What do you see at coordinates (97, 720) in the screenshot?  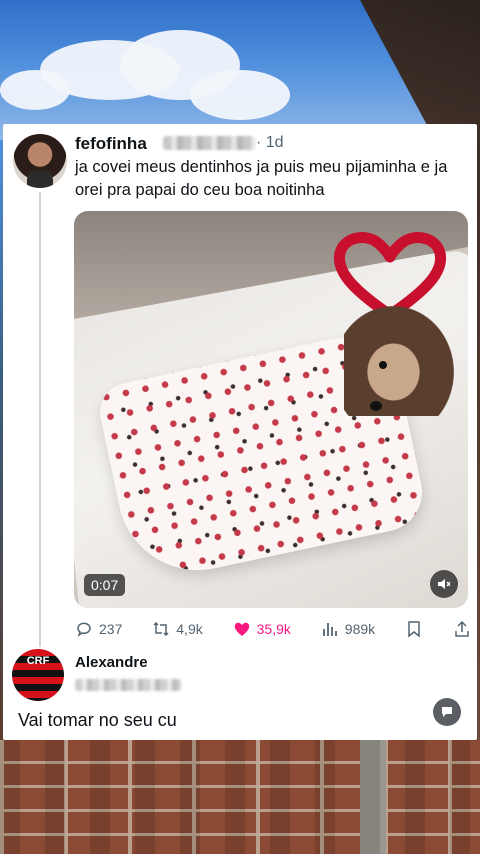 I see `reply-text: Vai tomar no seu cu` at bounding box center [97, 720].